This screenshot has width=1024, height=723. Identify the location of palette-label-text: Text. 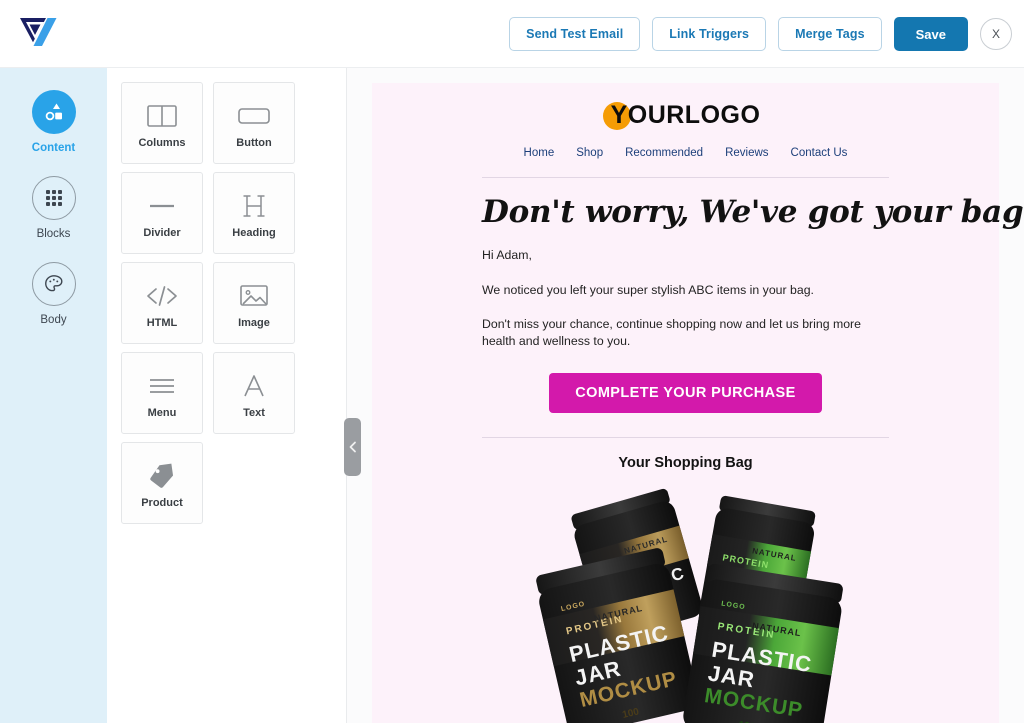
(254, 413).